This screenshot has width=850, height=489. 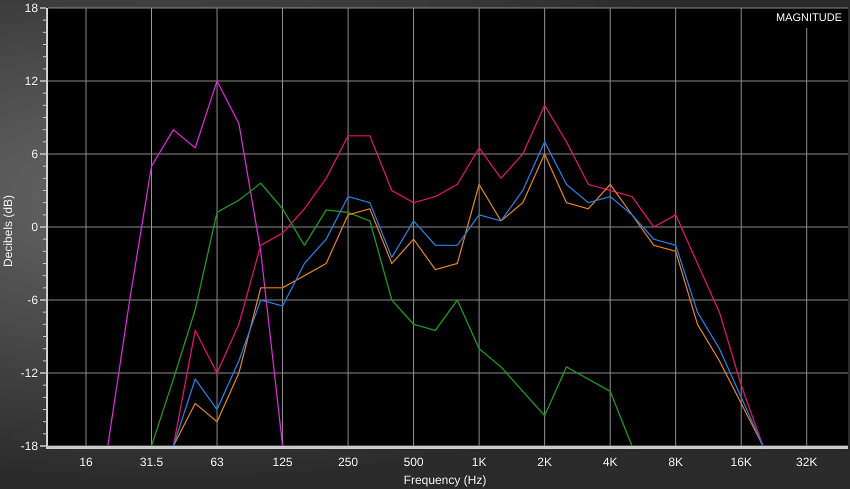 I want to click on axis-tick-label: 16, so click(x=86, y=462).